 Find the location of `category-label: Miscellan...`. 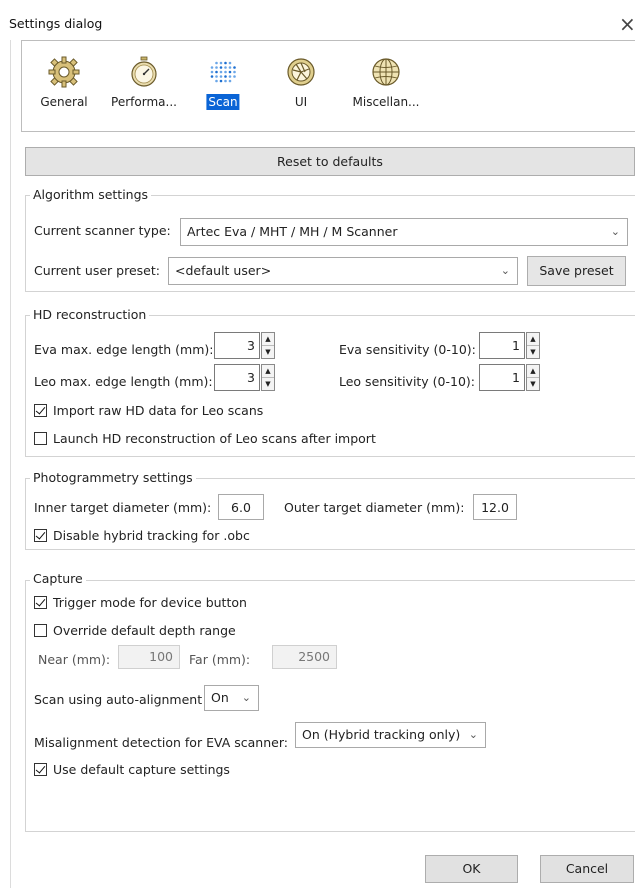

category-label: Miscellan... is located at coordinates (386, 102).